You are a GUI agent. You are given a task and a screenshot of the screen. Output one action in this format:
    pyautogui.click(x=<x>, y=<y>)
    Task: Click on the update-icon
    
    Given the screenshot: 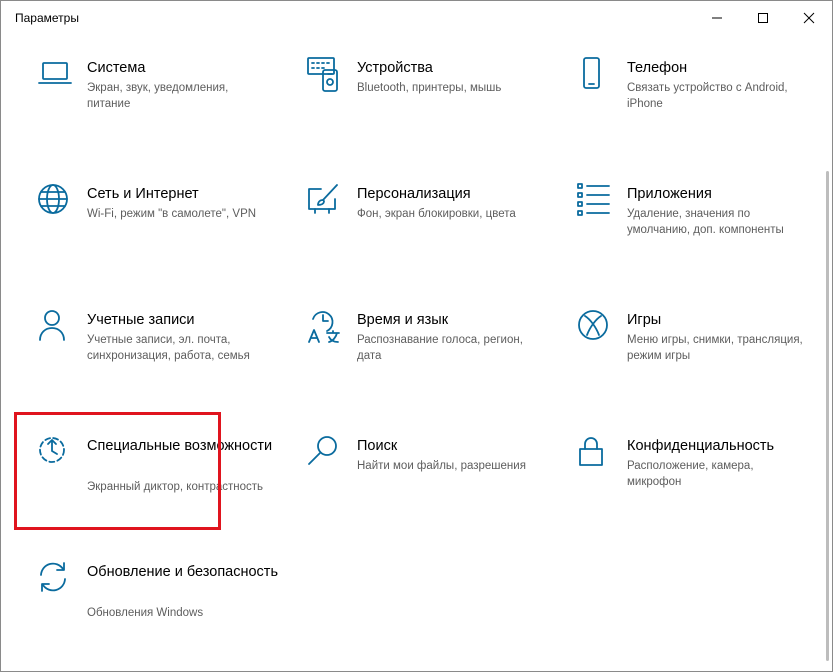 What is the action you would take?
    pyautogui.click(x=55, y=579)
    